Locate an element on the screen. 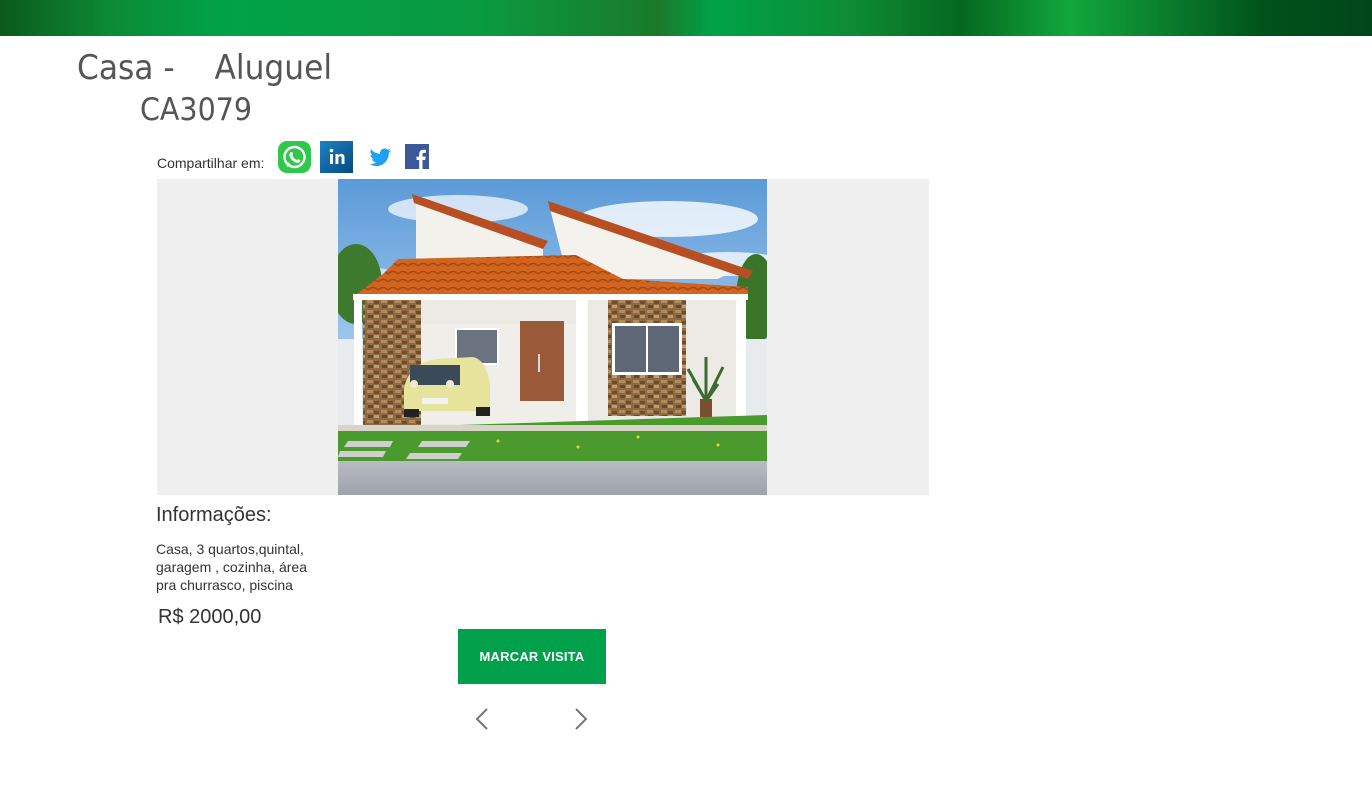  linkedin-icon is located at coordinates (336, 157).